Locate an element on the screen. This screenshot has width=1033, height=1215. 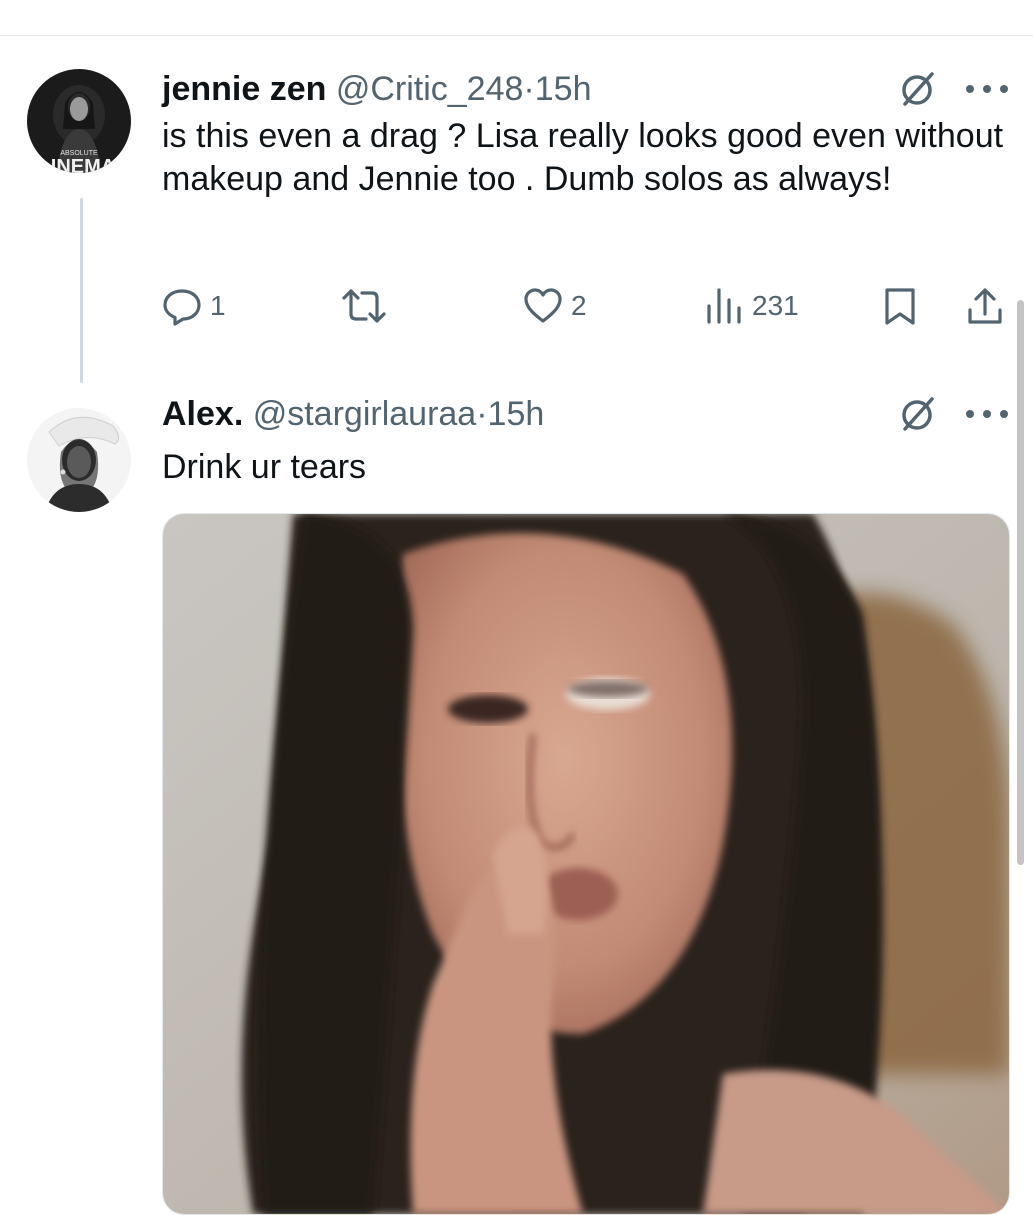
avatar-alex is located at coordinates (79, 460).